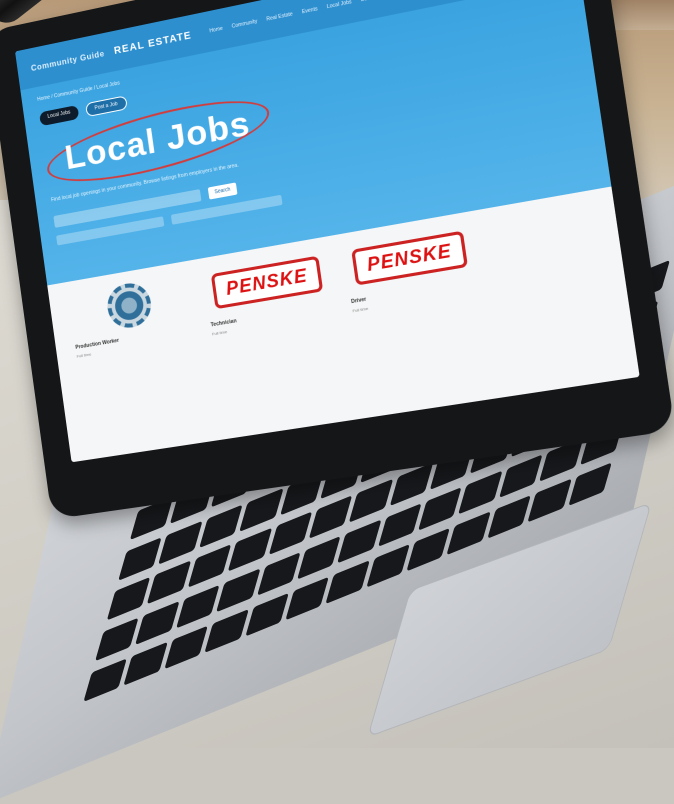 Image resolution: width=674 pixels, height=804 pixels. Describe the element at coordinates (152, 43) in the screenshot. I see `site-logo-secondary: REAL ESTATE` at that location.